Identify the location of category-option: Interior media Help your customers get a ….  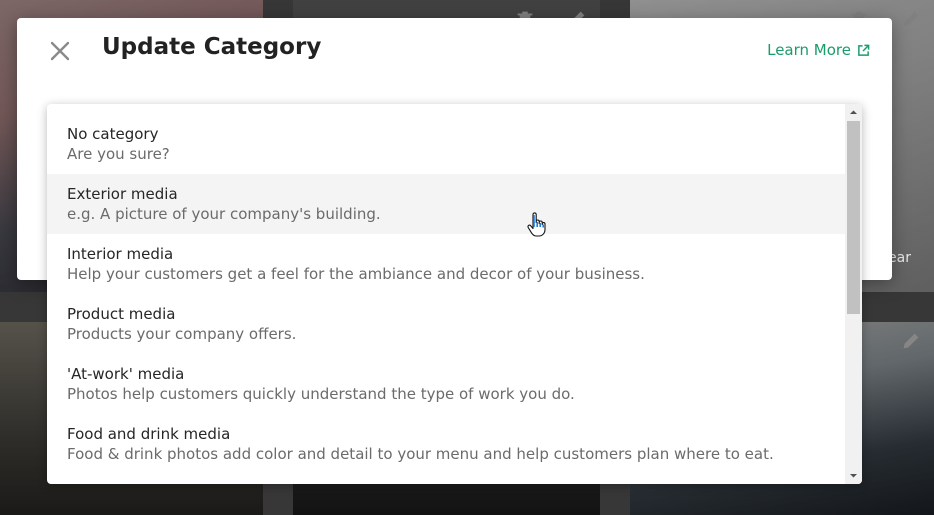
(446, 264).